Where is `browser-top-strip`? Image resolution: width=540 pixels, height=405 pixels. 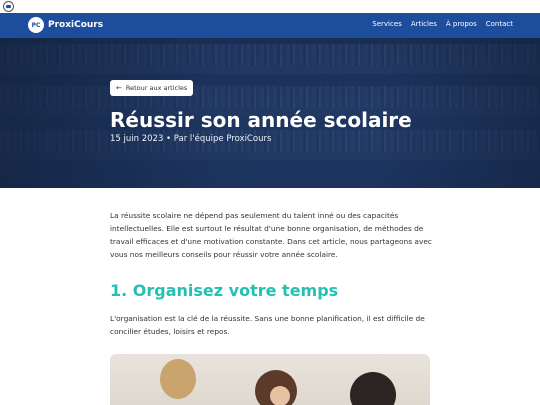 browser-top-strip is located at coordinates (270, 6).